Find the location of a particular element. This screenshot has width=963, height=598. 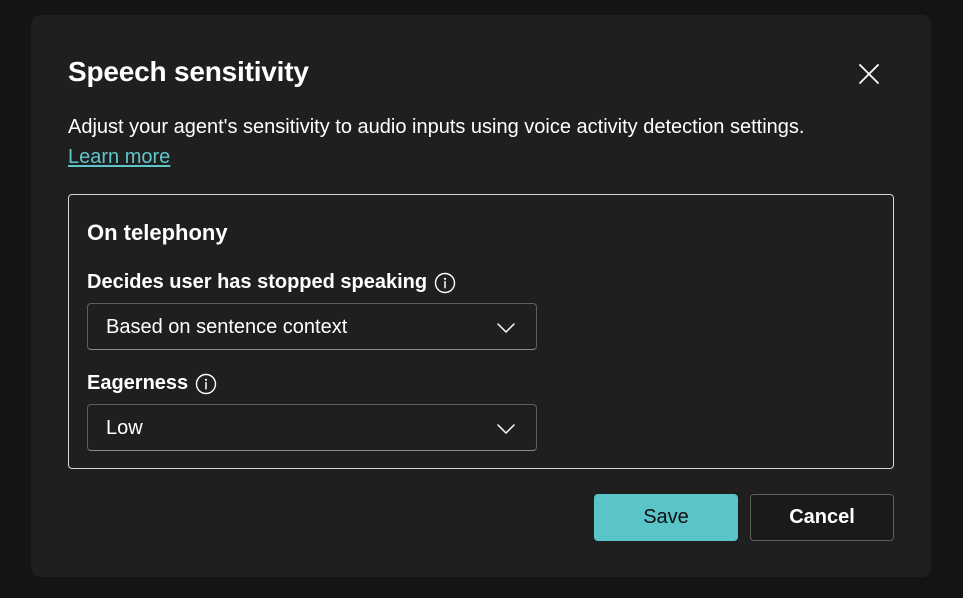

stopped-speaking-value: Based on sentence context is located at coordinates (227, 327).